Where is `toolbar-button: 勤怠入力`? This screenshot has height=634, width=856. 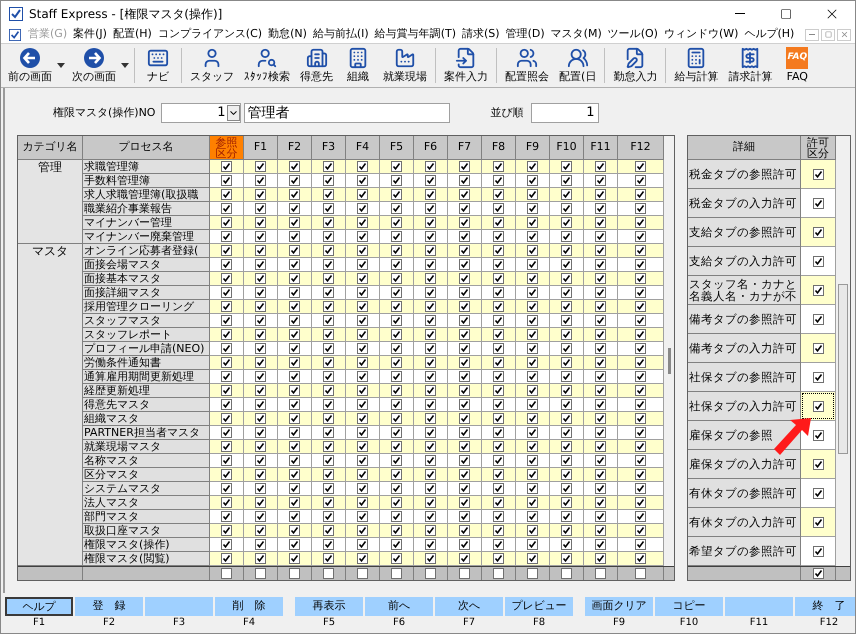
toolbar-button: 勤怠入力 is located at coordinates (635, 65).